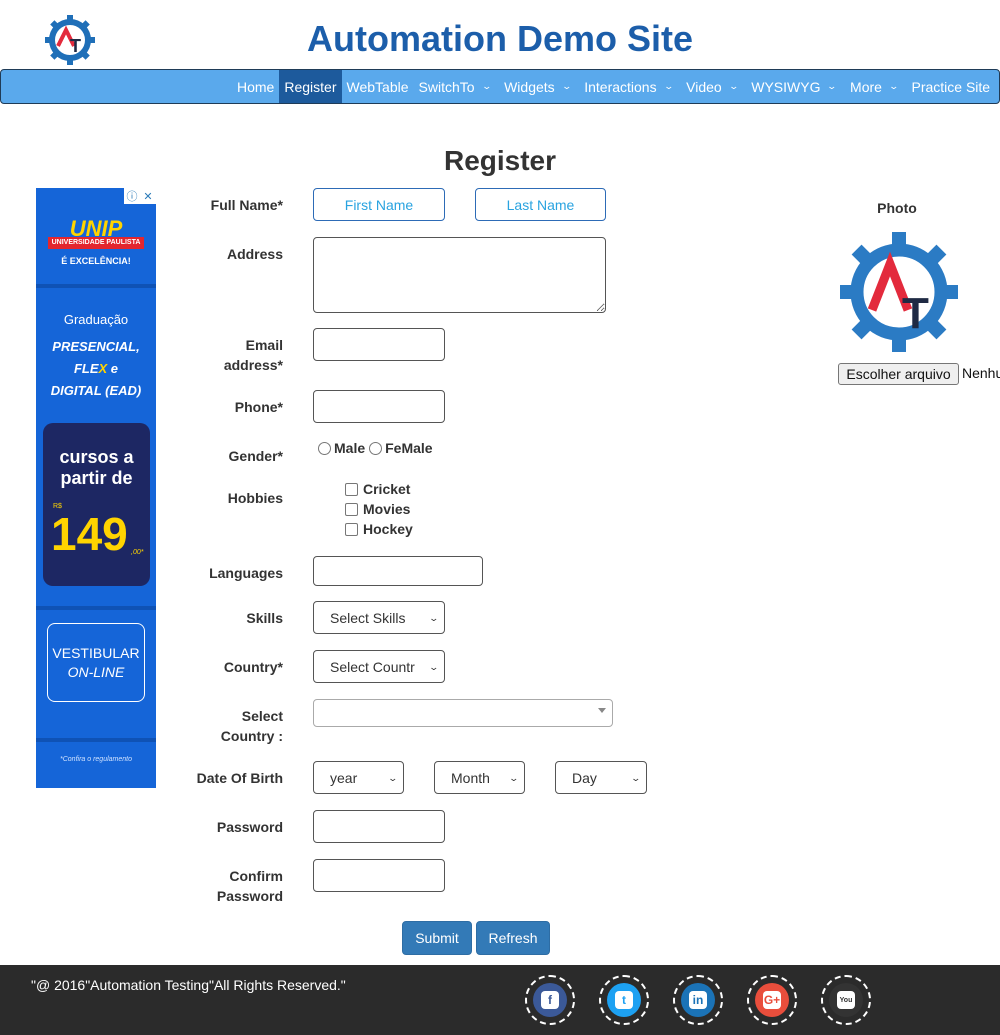 The height and width of the screenshot is (1035, 1000). I want to click on nav-item-interactions: Interactions ⌄, so click(630, 86).